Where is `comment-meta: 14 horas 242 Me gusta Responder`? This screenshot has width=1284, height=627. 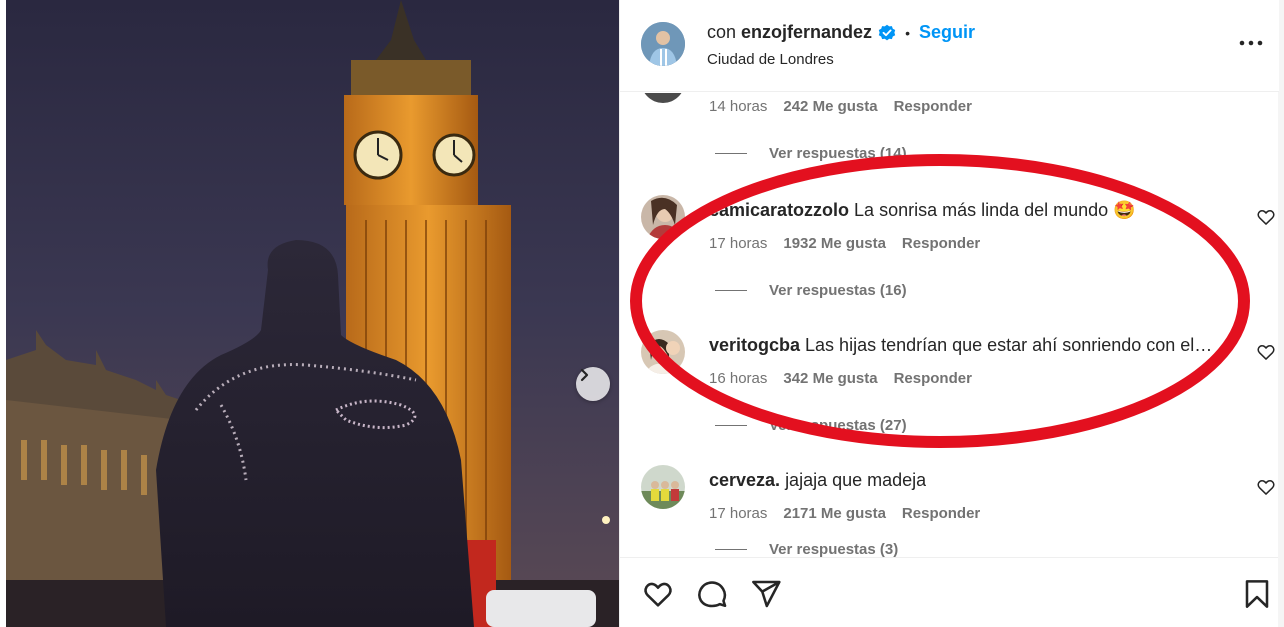
comment-meta: 14 horas 242 Me gusta Responder is located at coordinates (840, 106).